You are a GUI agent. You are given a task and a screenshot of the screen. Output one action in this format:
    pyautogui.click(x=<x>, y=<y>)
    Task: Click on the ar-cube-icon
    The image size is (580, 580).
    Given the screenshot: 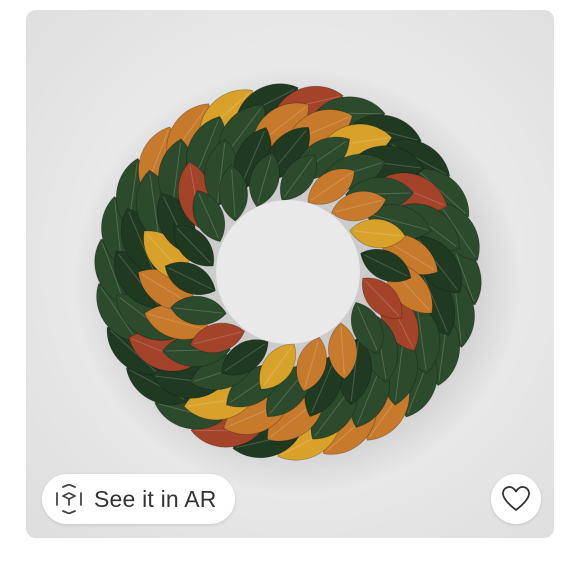 What is the action you would take?
    pyautogui.click(x=69, y=499)
    